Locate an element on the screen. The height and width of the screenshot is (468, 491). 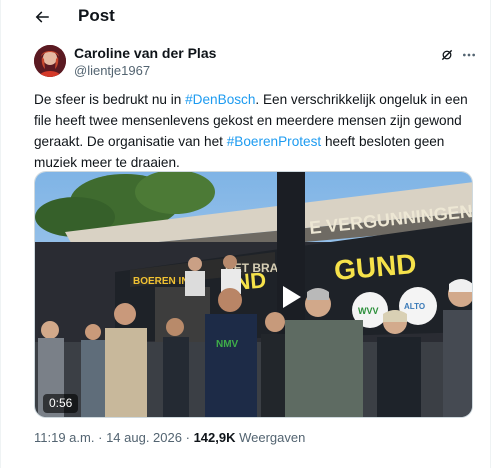
grok-button is located at coordinates (447, 55).